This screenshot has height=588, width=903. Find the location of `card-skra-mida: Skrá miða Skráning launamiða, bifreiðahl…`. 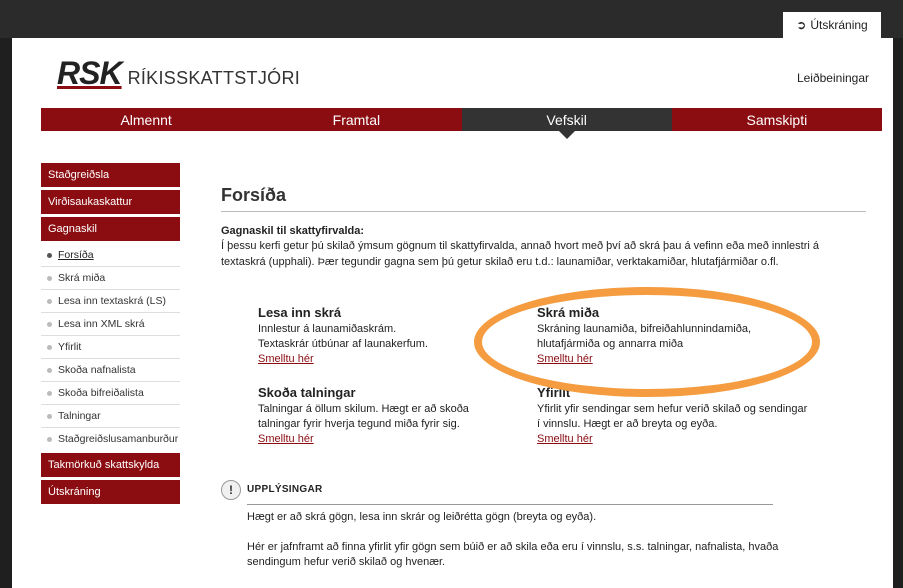

card-skra-mida: Skrá miða Skráning launamiða, bifreiðahl… is located at coordinates (687, 336).